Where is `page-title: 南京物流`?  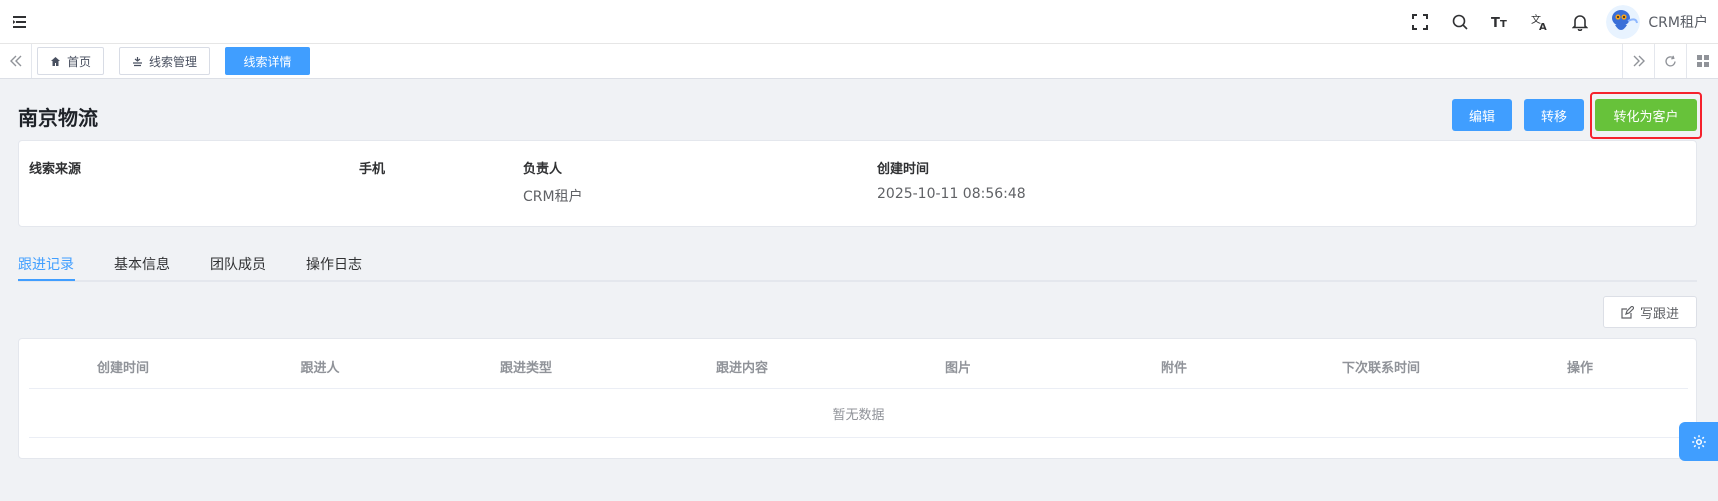
page-title: 南京物流 is located at coordinates (58, 118).